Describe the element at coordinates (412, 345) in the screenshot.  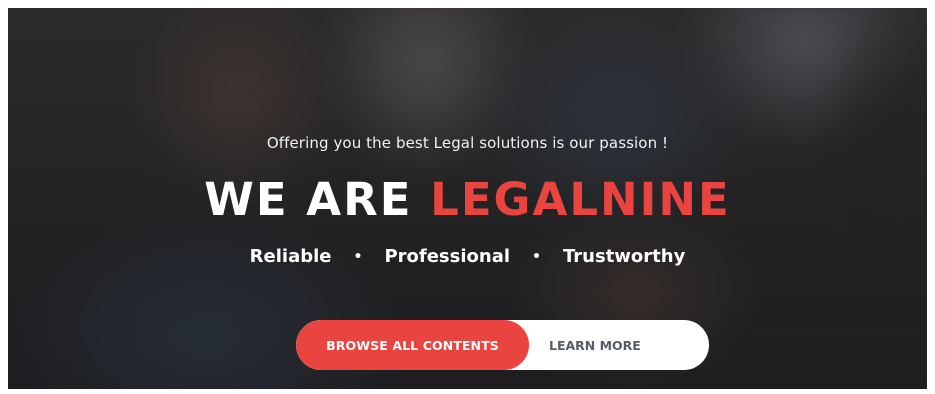
I see `browse-all-contents-button: BROWSE ALL CONTENTS` at that location.